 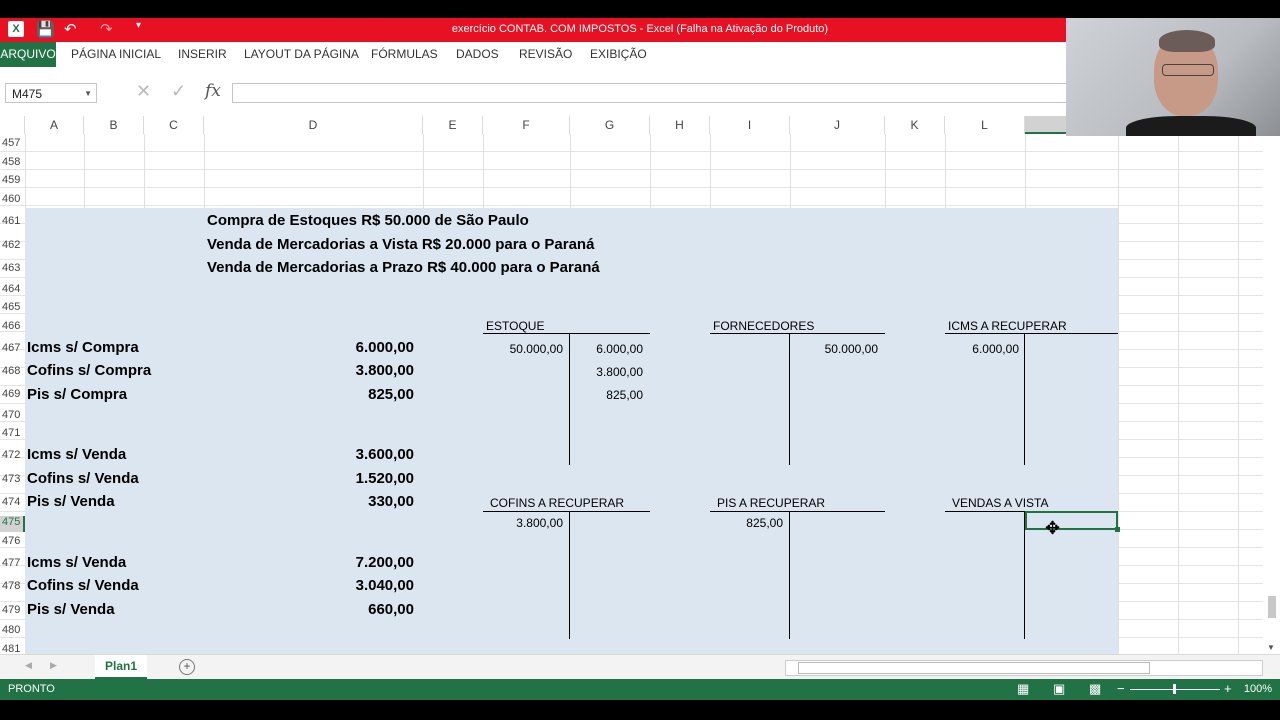 What do you see at coordinates (116, 54) in the screenshot?
I see `tab-pagina-inicial: PÁGINA INICIAL` at bounding box center [116, 54].